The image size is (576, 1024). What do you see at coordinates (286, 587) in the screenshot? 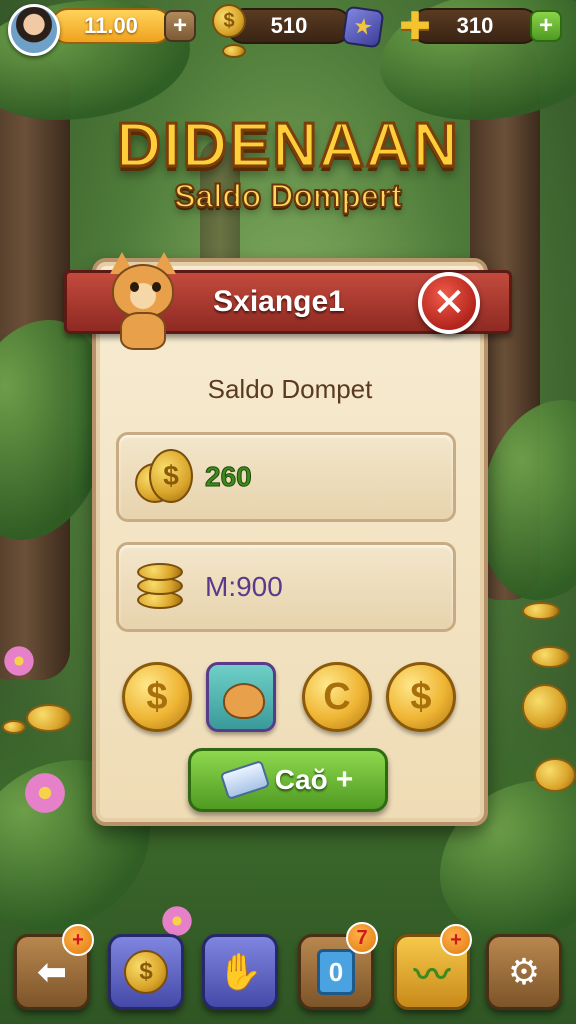
I see `balance-row: M:900` at bounding box center [286, 587].